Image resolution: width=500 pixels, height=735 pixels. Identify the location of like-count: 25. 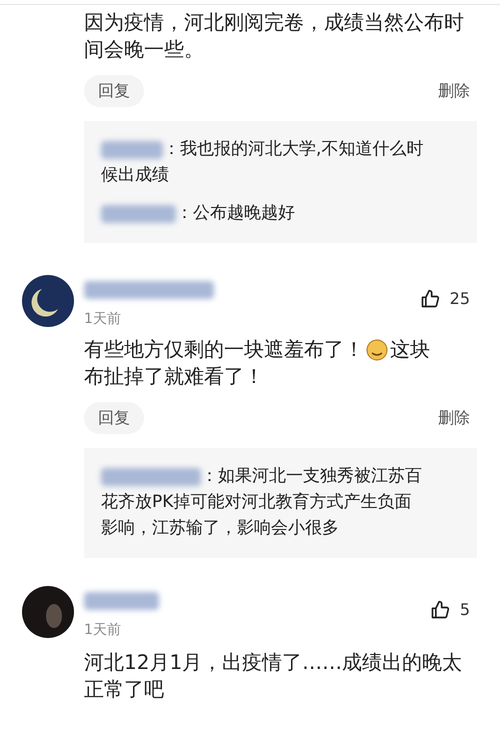
(460, 299).